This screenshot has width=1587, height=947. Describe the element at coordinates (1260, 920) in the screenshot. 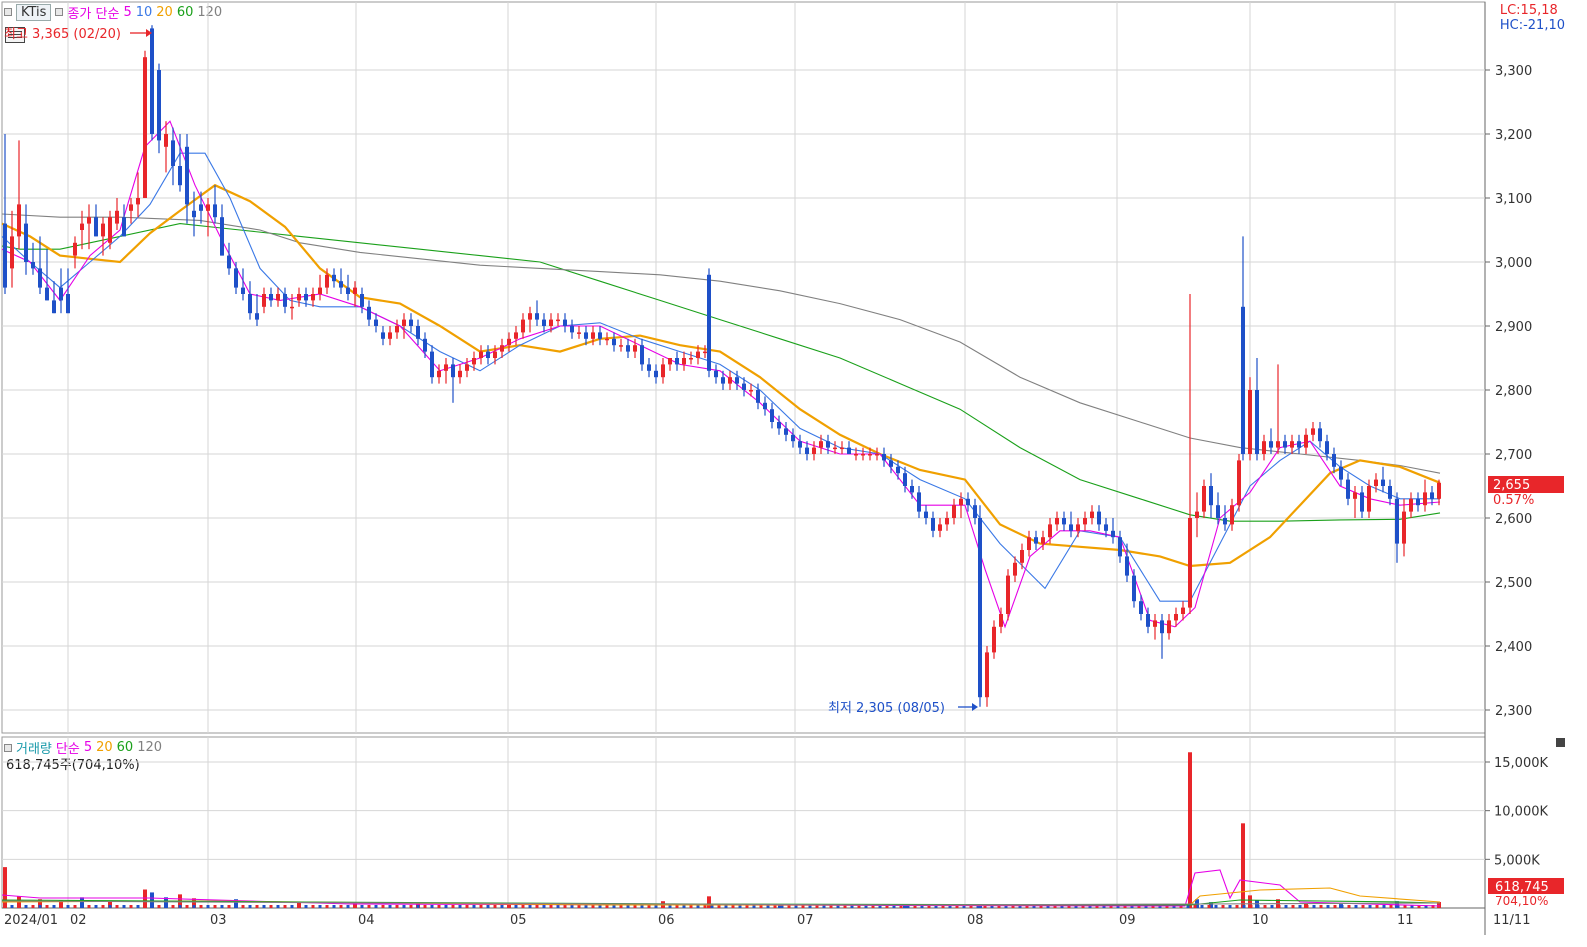

I see `x-tick-label: 10` at that location.